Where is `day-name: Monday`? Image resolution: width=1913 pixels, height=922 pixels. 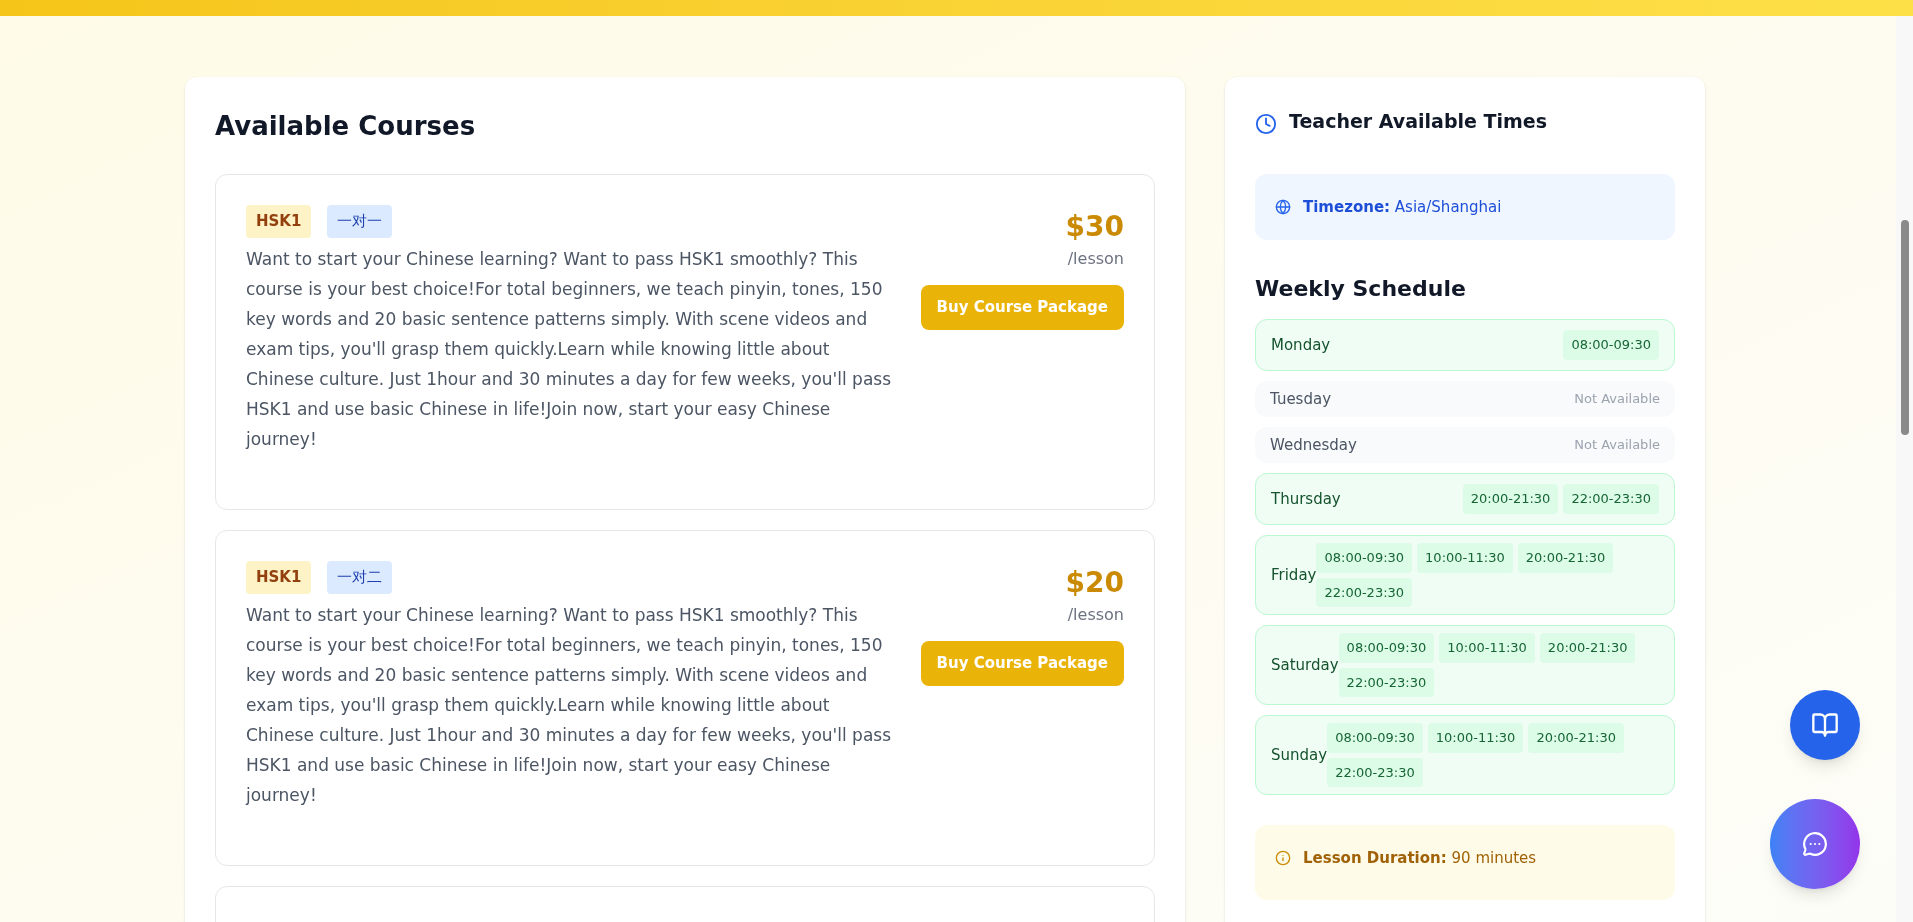
day-name: Monday is located at coordinates (1301, 345).